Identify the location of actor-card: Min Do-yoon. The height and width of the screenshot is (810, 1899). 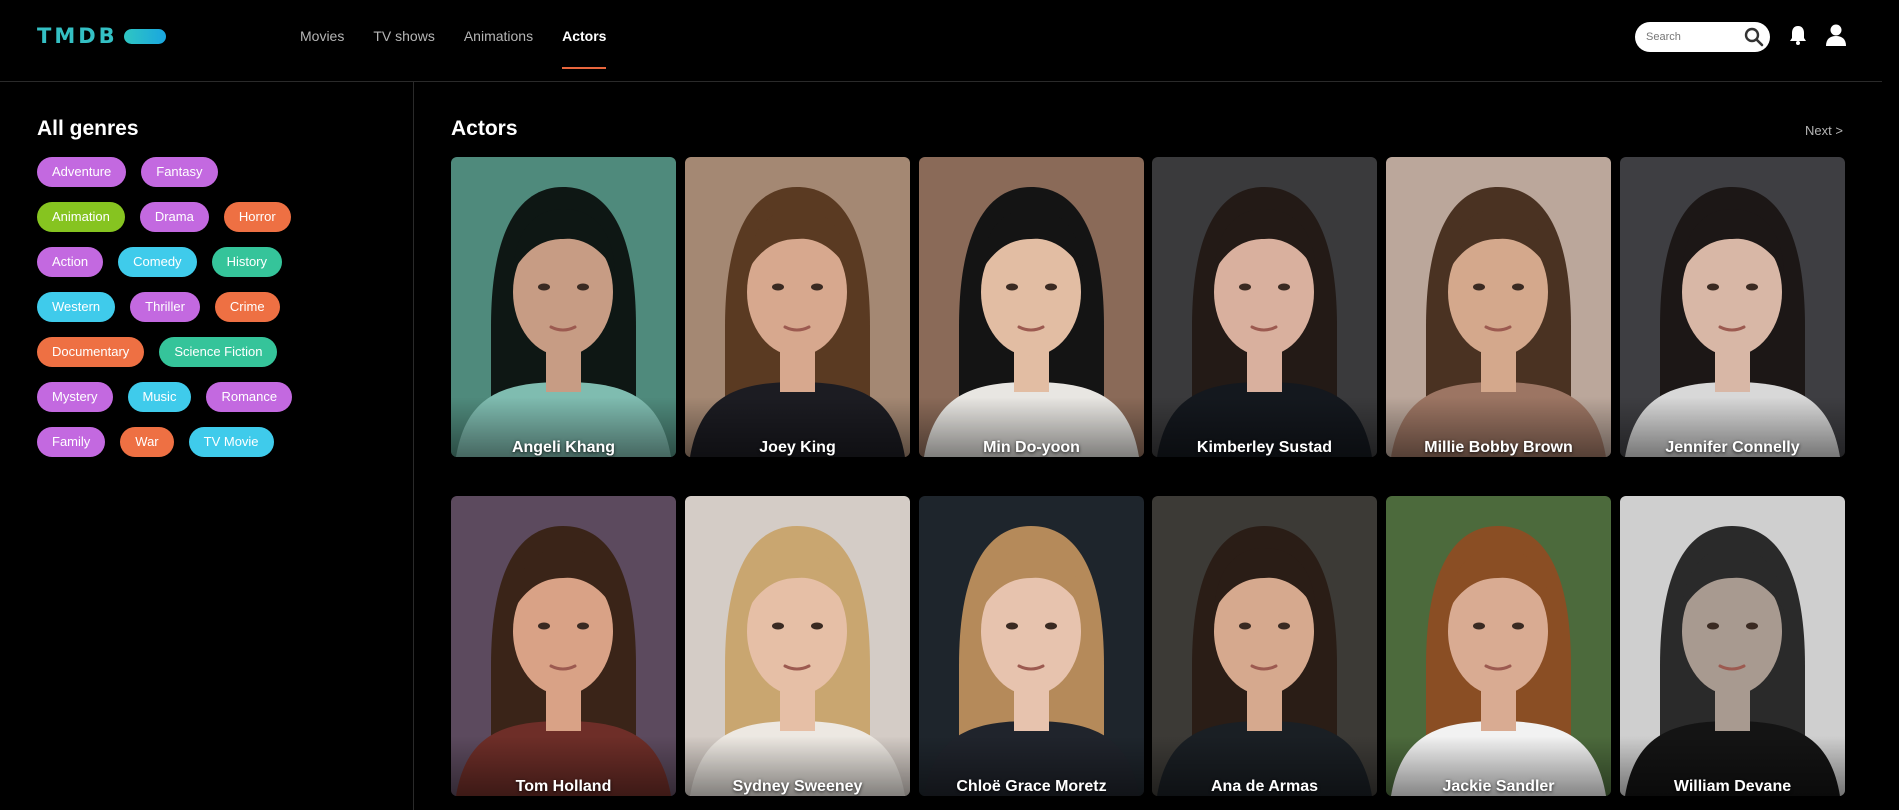
(1031, 307).